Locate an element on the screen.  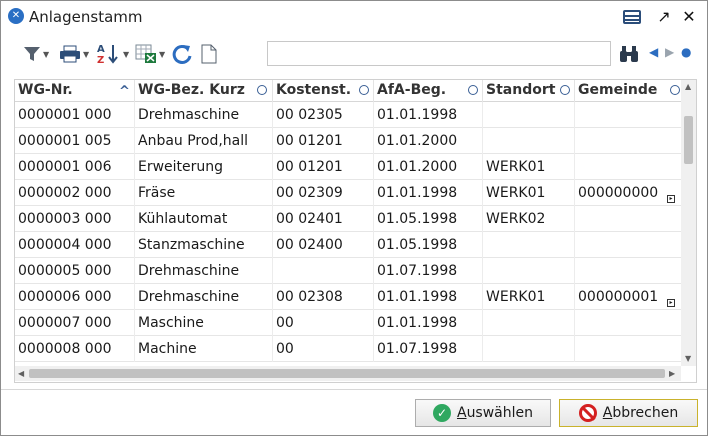
column-header-label: AfA-Beg. is located at coordinates (412, 90).